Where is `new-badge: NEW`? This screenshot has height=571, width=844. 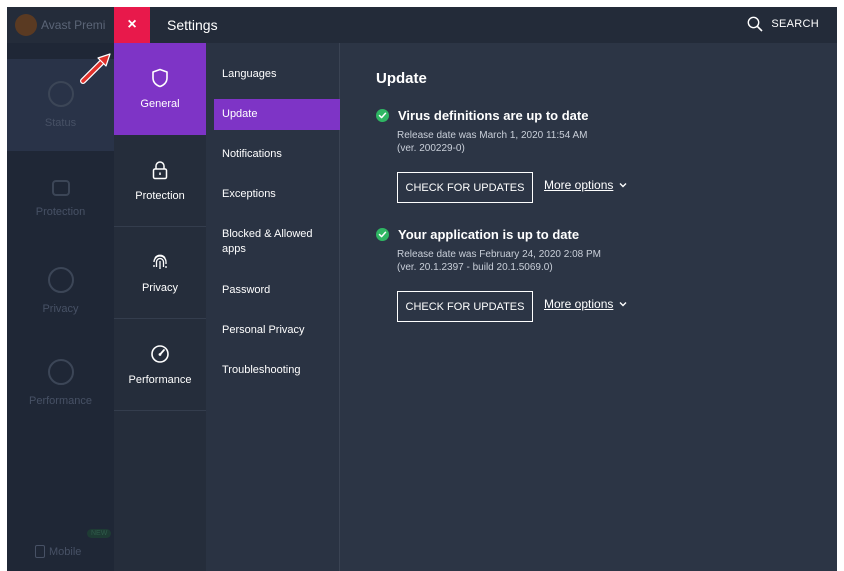 new-badge: NEW is located at coordinates (99, 533).